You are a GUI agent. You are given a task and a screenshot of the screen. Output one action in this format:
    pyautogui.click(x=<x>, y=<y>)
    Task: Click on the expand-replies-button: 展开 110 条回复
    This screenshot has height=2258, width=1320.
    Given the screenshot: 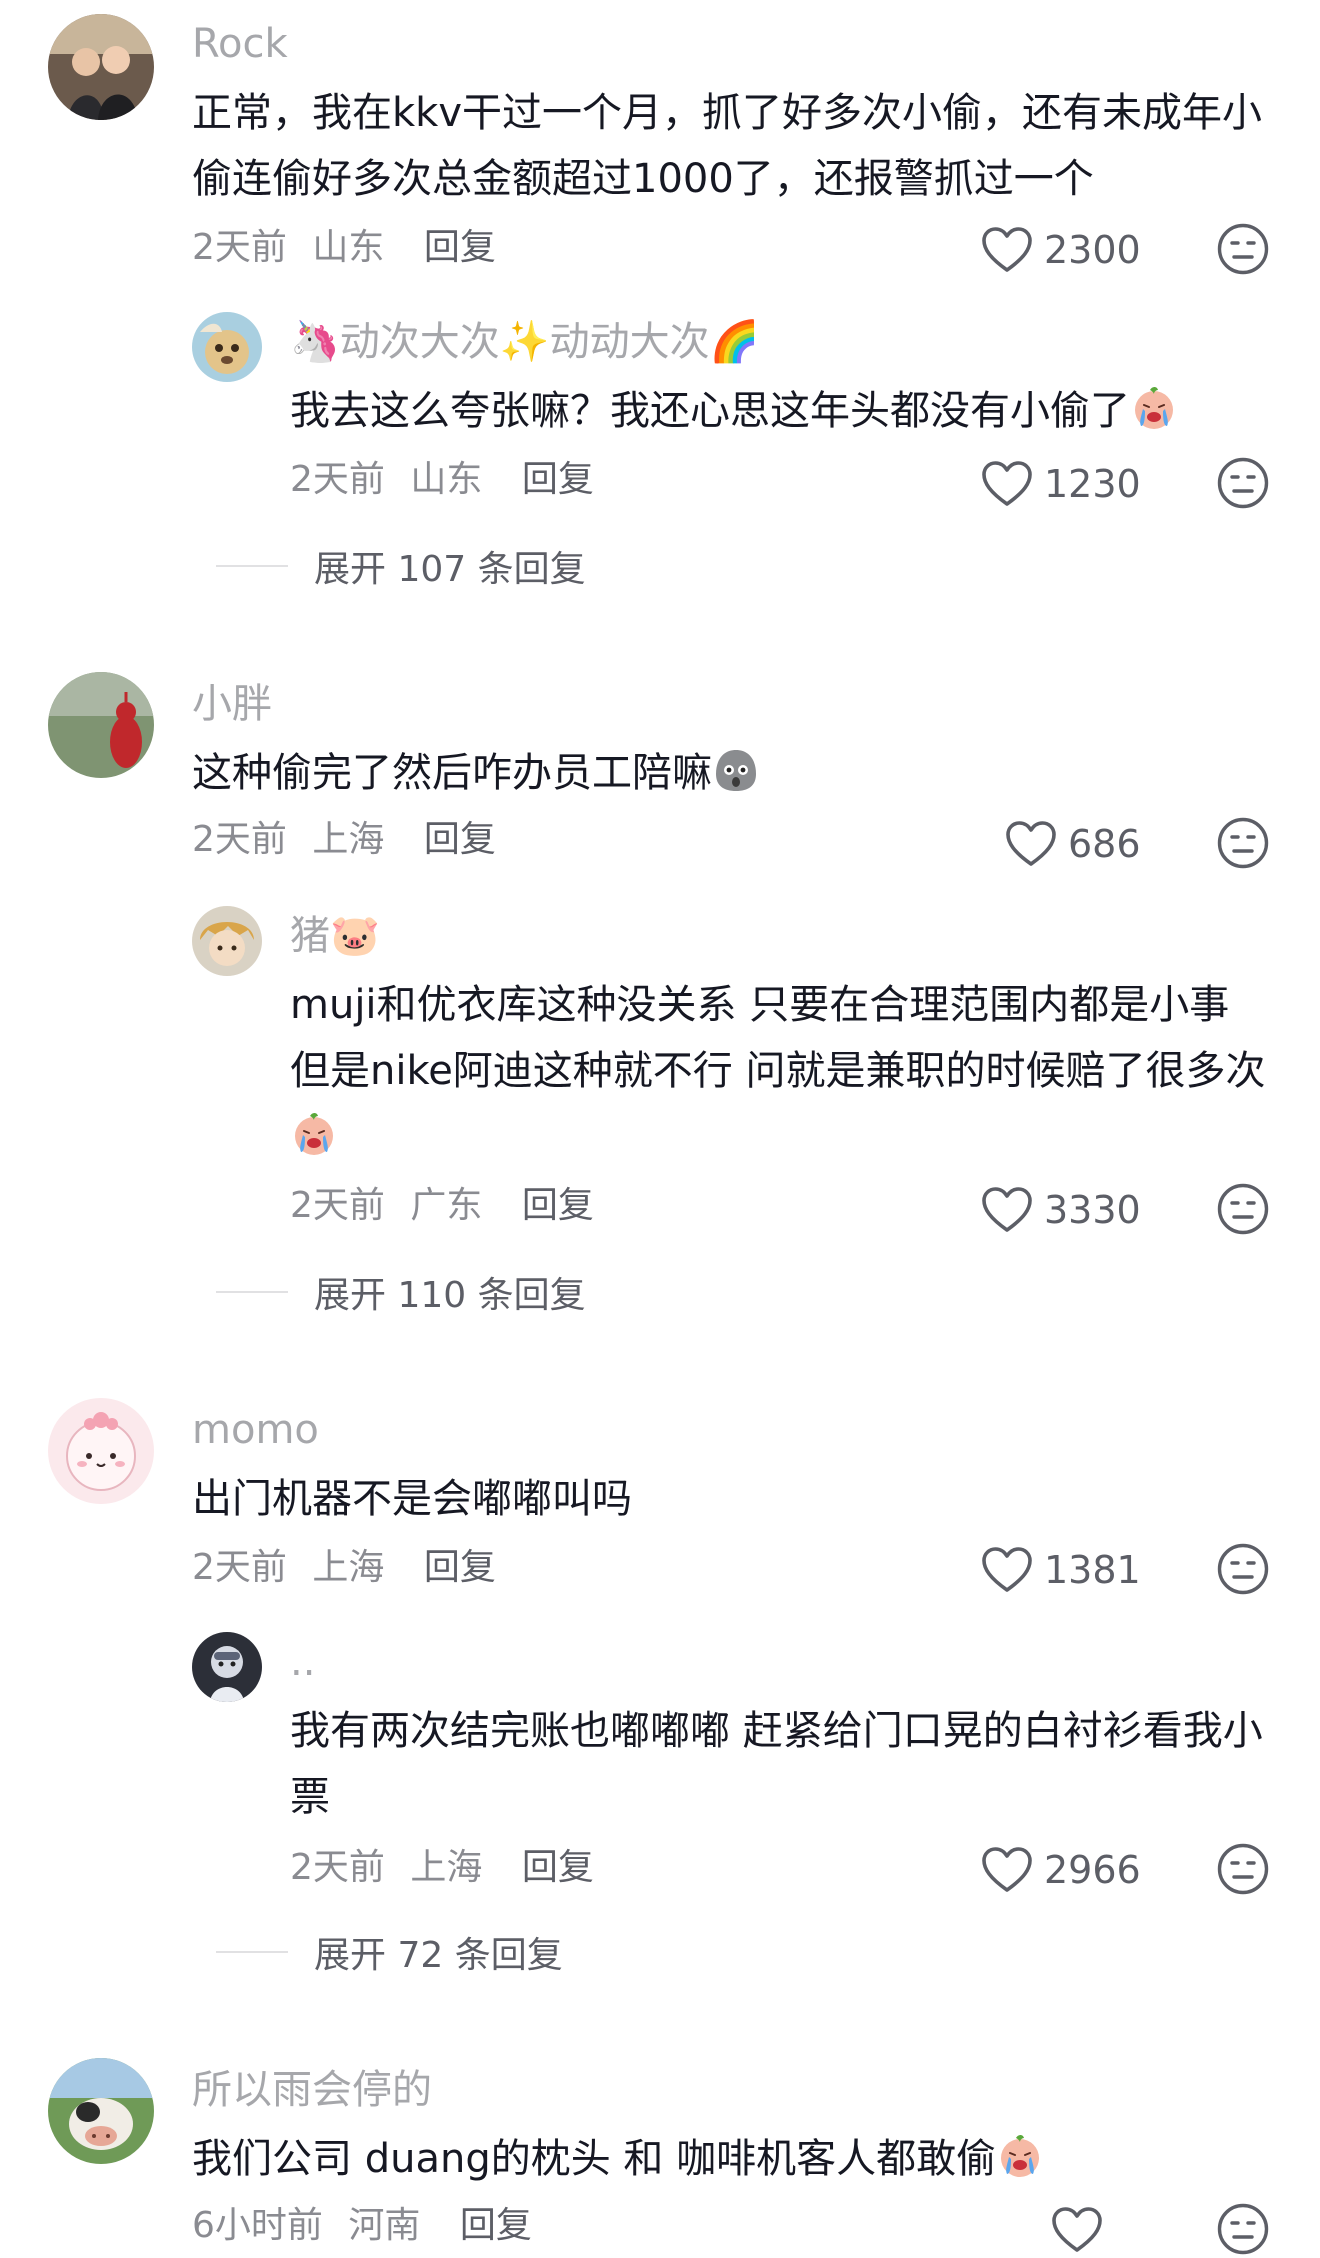 What is the action you would take?
    pyautogui.click(x=401, y=1292)
    